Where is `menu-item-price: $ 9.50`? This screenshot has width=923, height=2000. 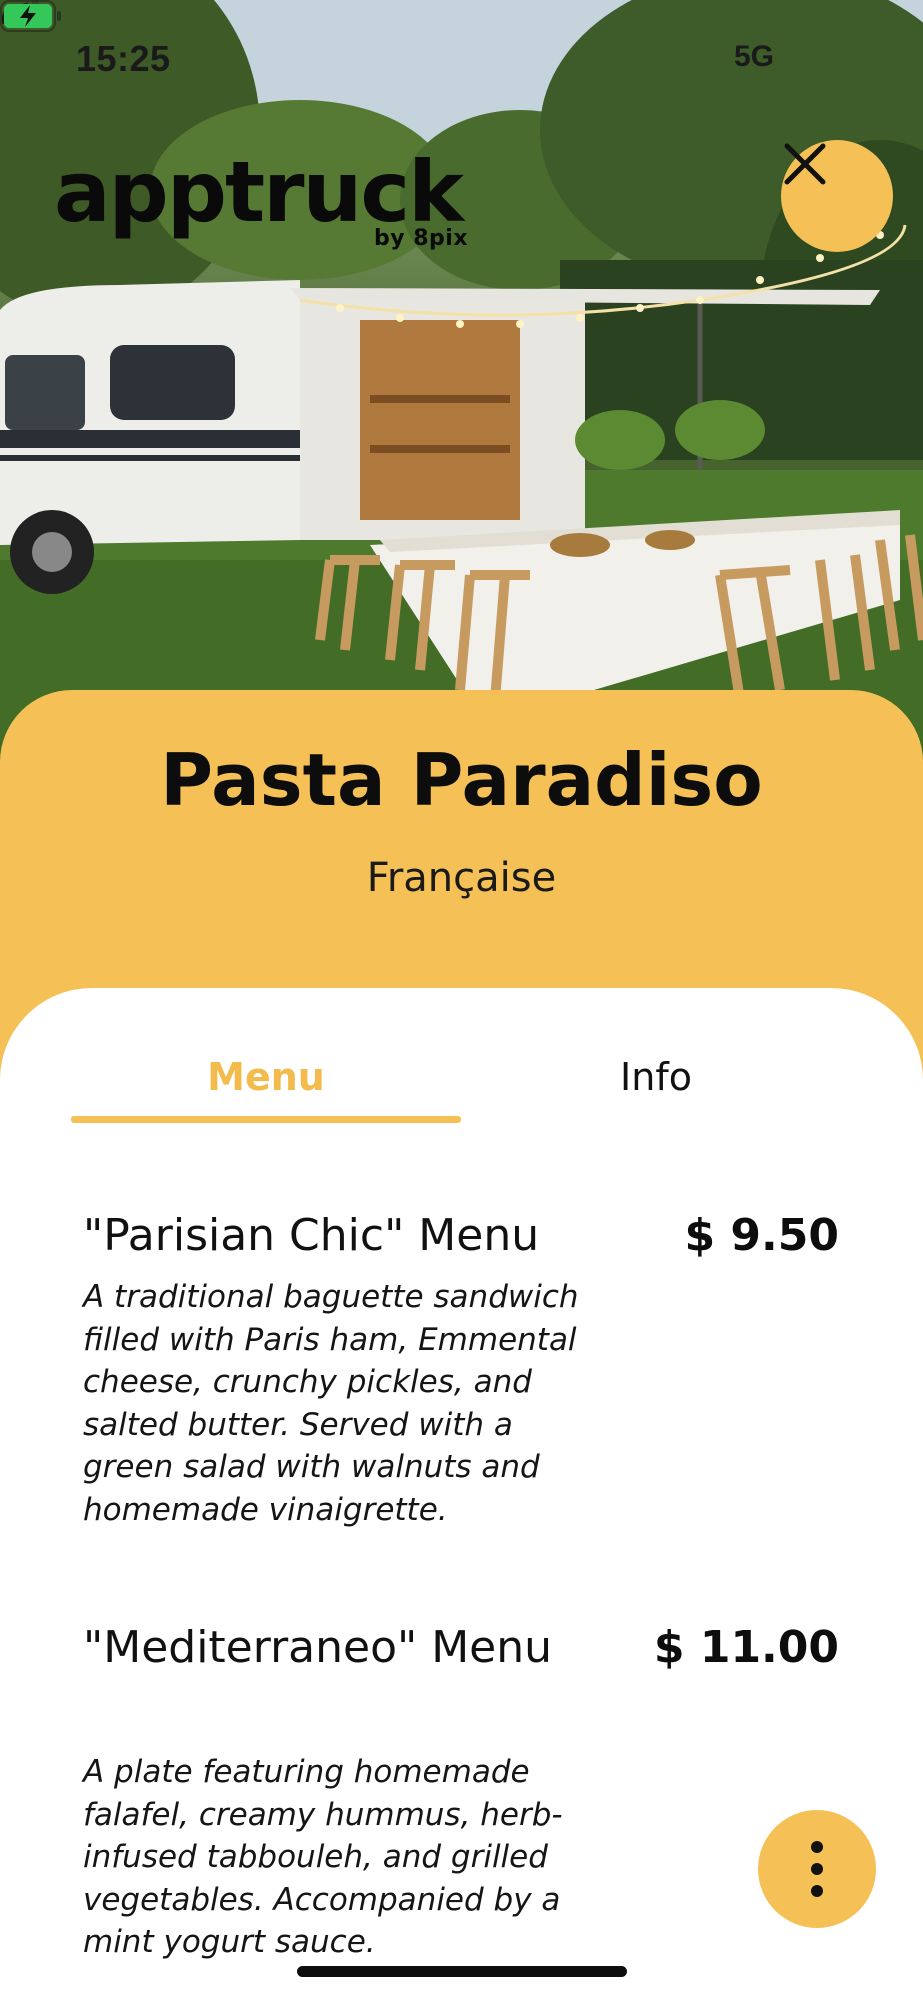 menu-item-price: $ 9.50 is located at coordinates (762, 1235).